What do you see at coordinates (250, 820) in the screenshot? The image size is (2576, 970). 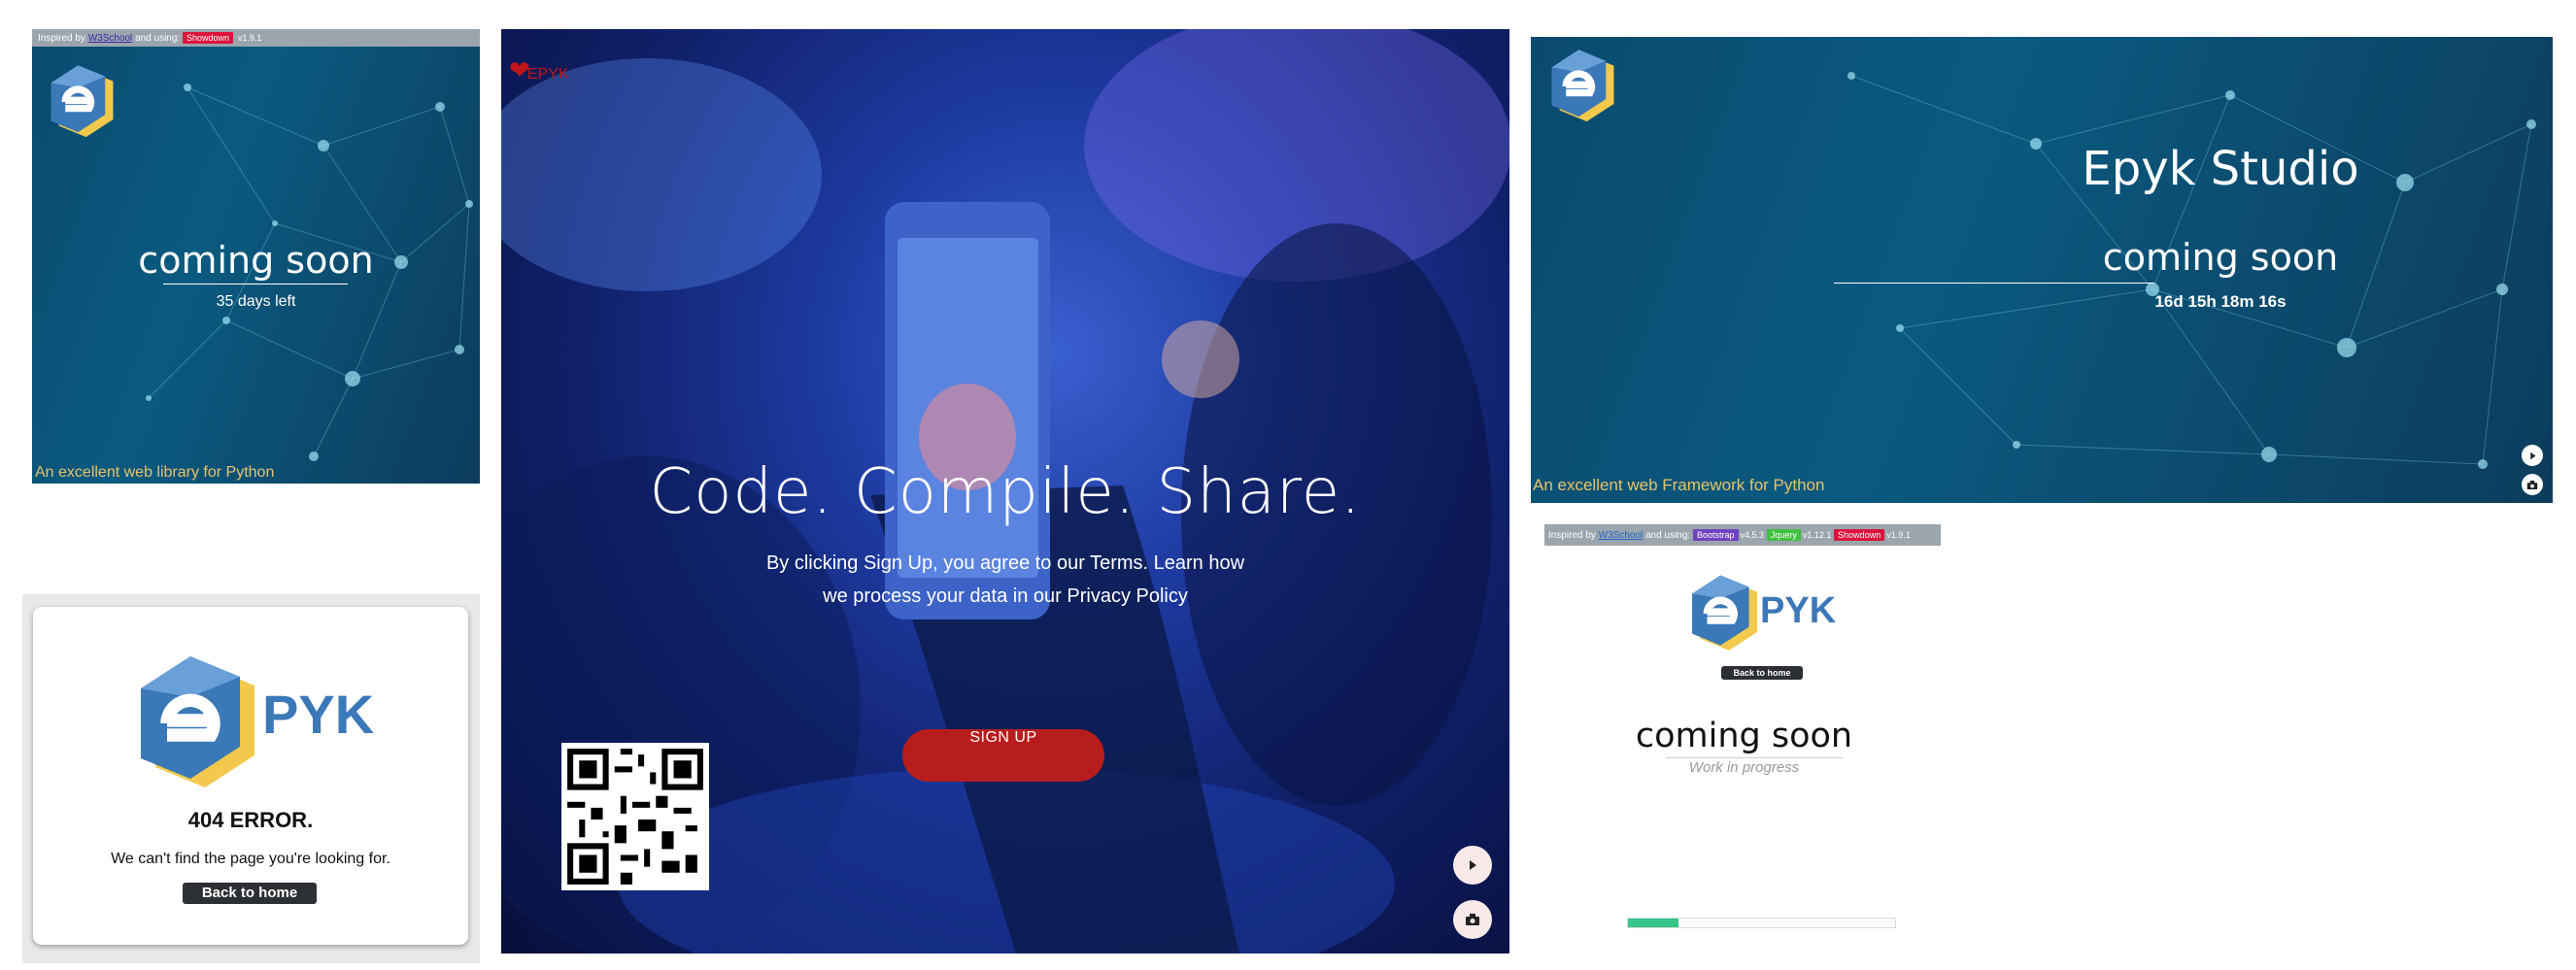 I see `error-title: 404 ERROR.` at bounding box center [250, 820].